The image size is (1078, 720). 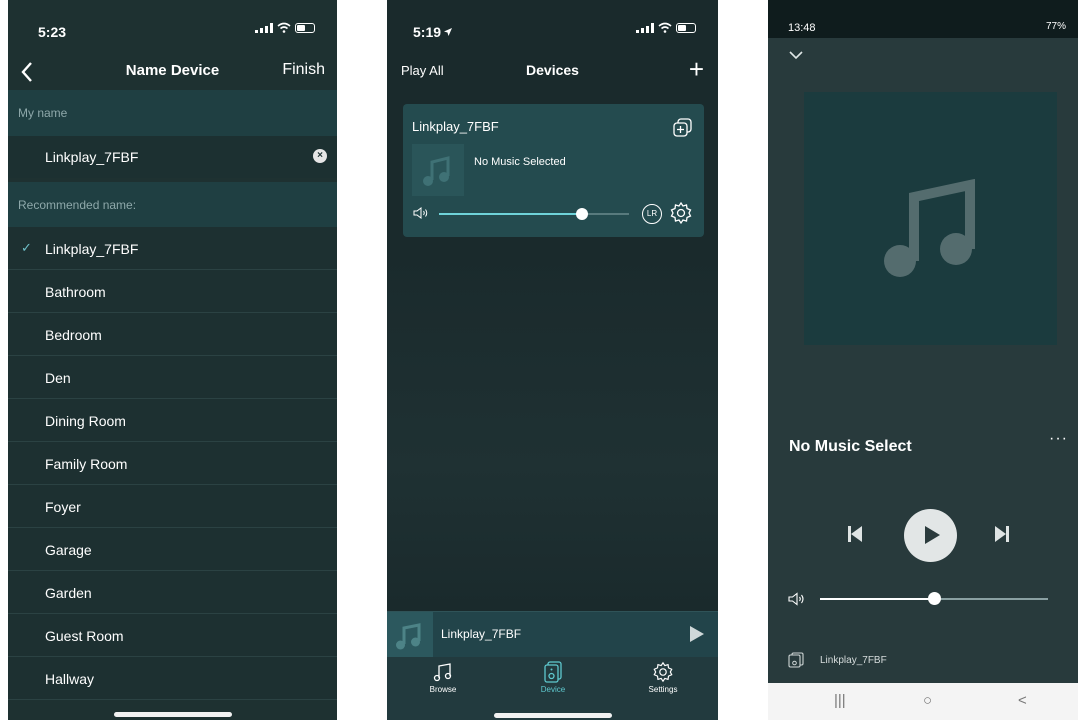 I want to click on android-nav-bar: ||| ○ <, so click(x=923, y=701).